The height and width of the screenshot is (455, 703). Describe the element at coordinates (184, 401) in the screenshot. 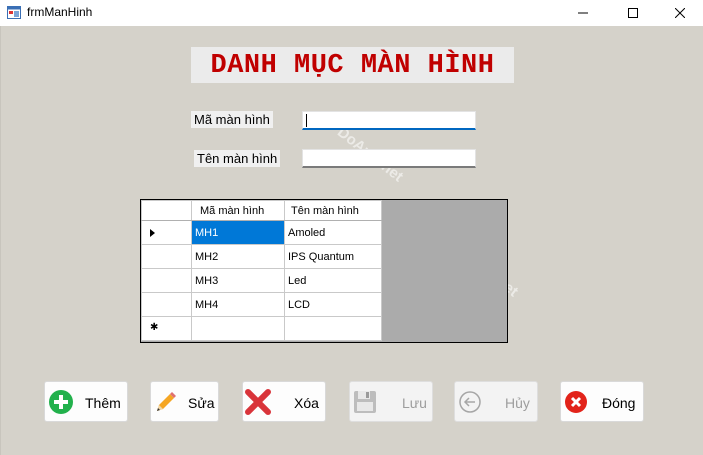

I see `sua-button: Sửa` at that location.